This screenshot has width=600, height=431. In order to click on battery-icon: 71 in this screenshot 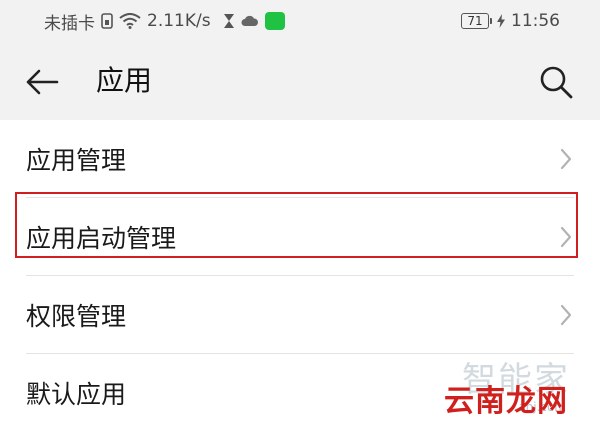, I will do `click(476, 21)`.